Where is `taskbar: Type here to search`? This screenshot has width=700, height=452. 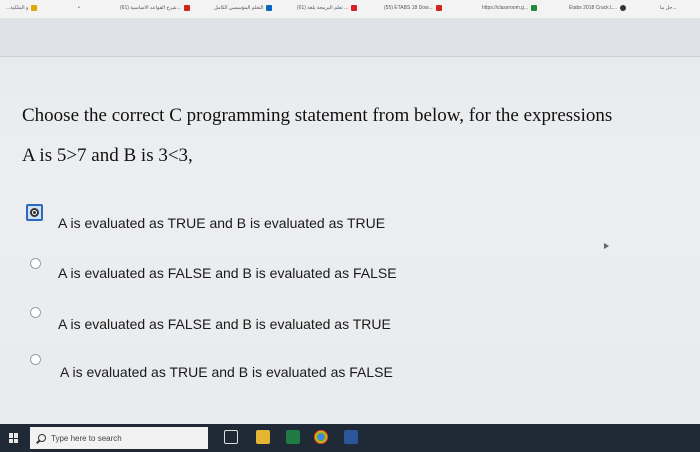 taskbar: Type here to search is located at coordinates (350, 438).